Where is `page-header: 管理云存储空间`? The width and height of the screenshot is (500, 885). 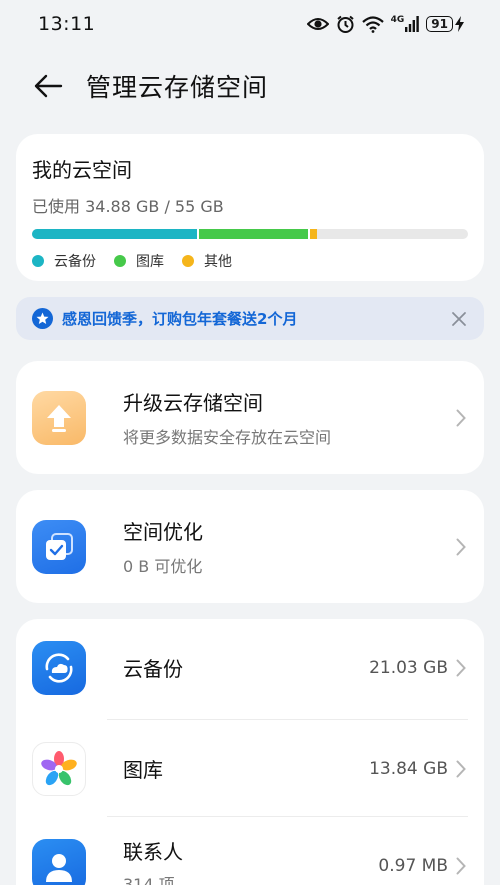
page-header: 管理云存储空间 is located at coordinates (250, 86).